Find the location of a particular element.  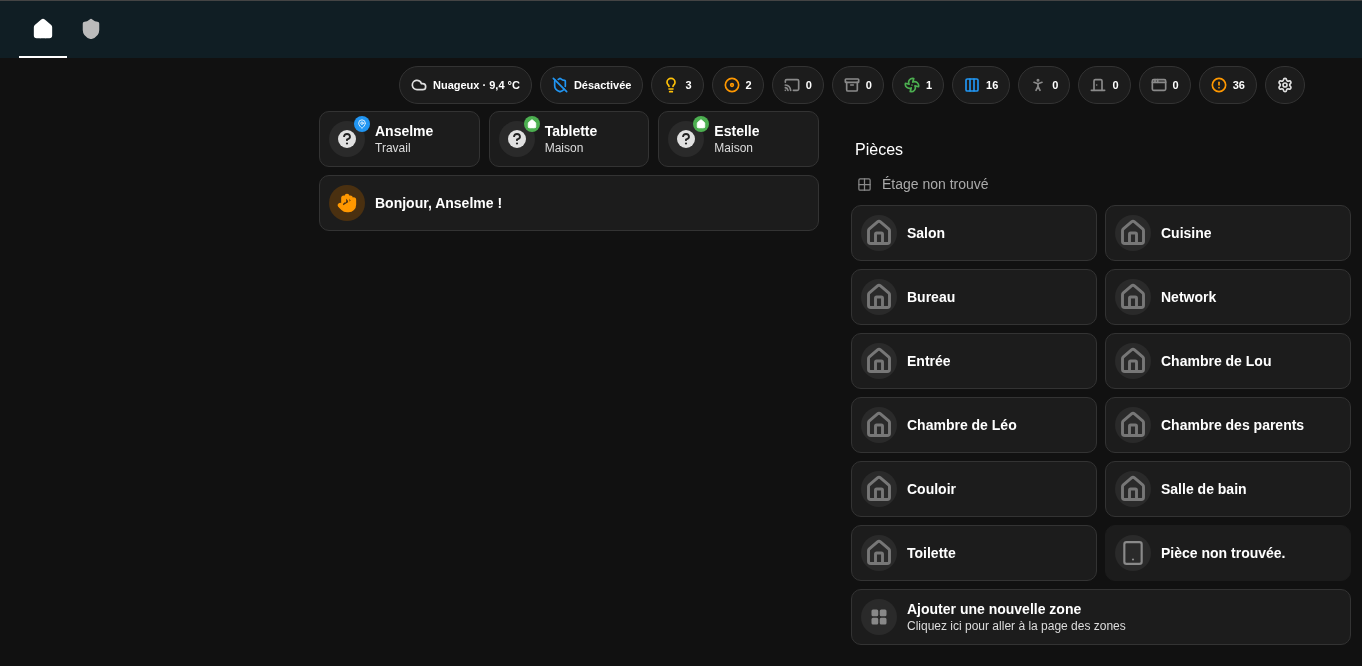

room-card: Network is located at coordinates (1228, 297).